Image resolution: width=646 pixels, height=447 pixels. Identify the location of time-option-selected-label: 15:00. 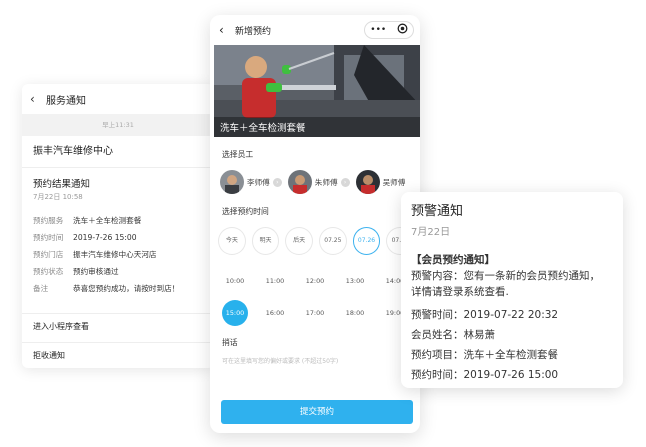
(235, 313).